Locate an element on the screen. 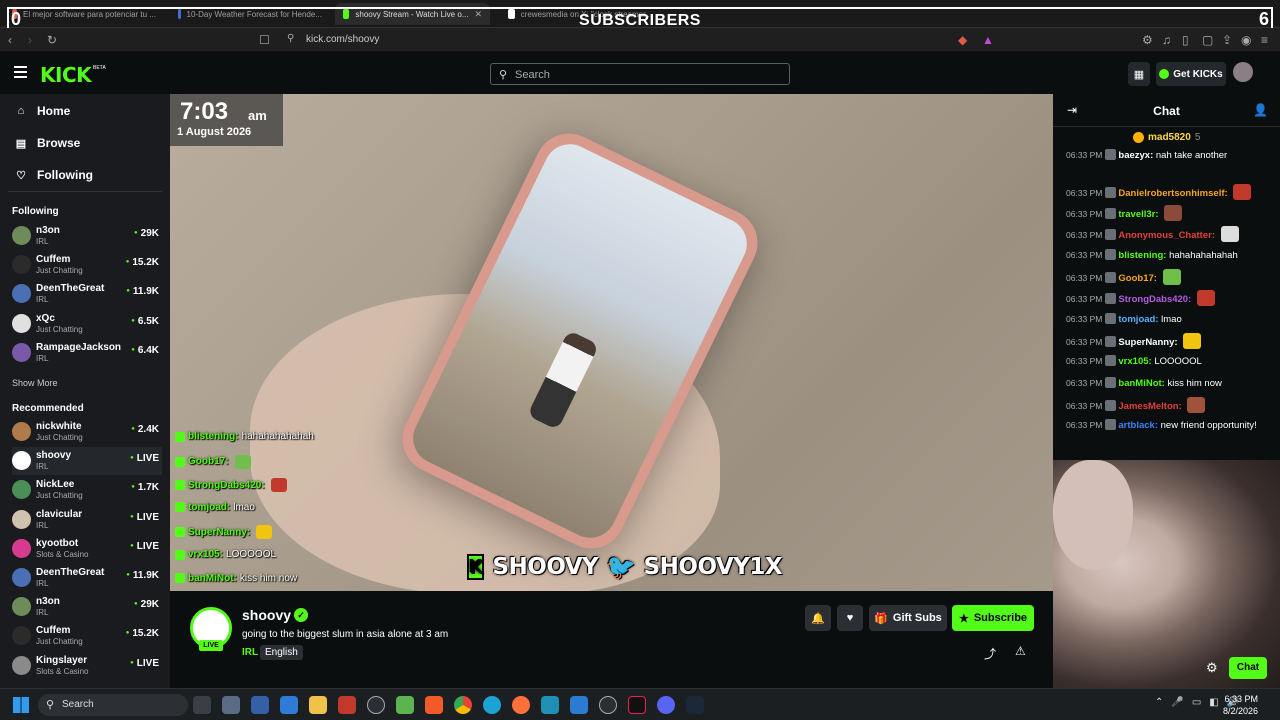 The height and width of the screenshot is (720, 1280). chat-message: 06:33 PM JamesMelton: is located at coordinates (1170, 405).